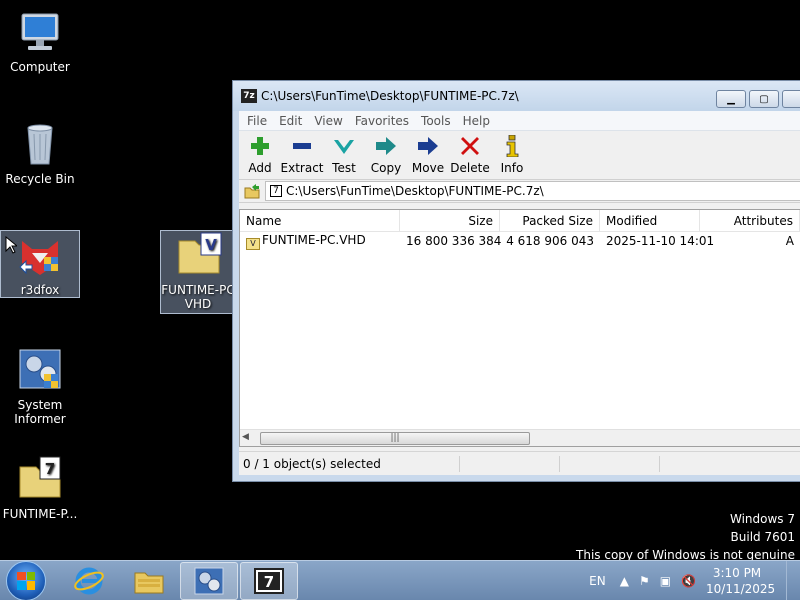 The height and width of the screenshot is (600, 800). I want to click on folder-up-button, so click(252, 191).